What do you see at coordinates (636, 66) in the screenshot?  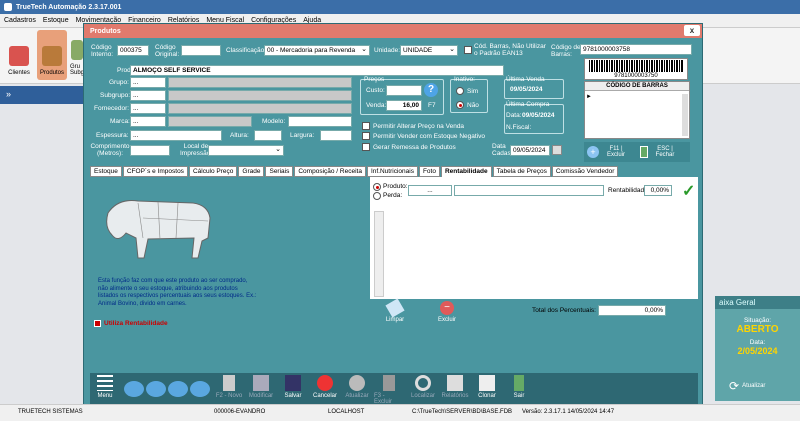 I see `barcode-bars` at bounding box center [636, 66].